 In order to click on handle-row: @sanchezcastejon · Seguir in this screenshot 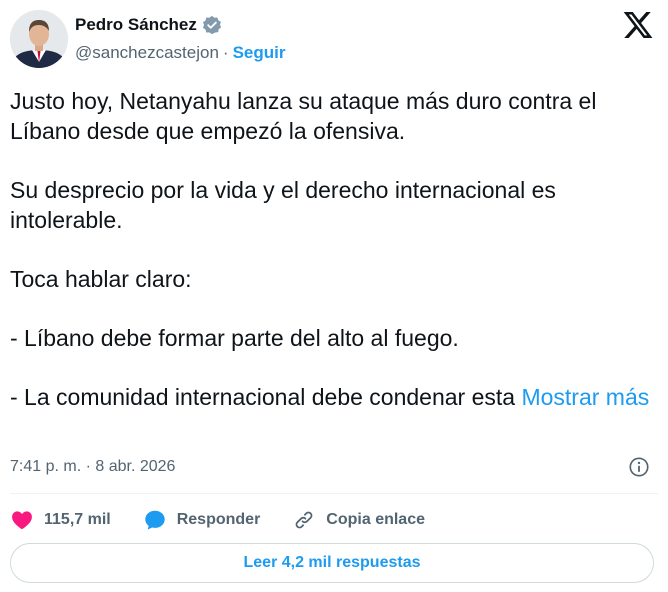, I will do `click(180, 53)`.